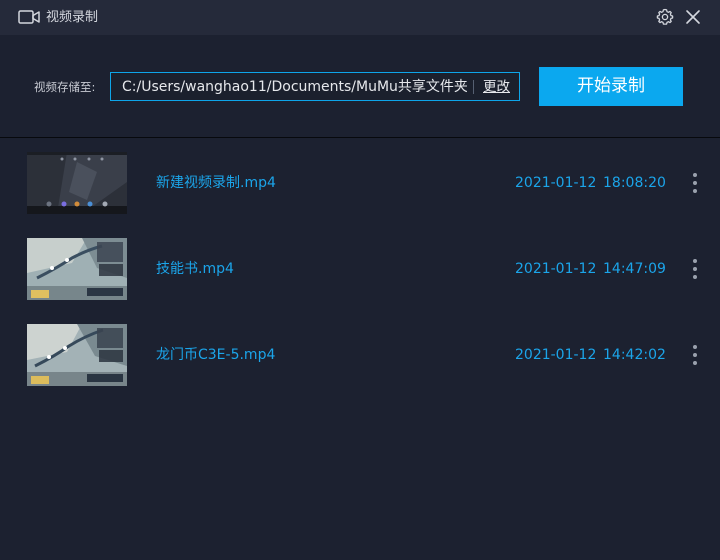 The height and width of the screenshot is (560, 720). I want to click on start-recording-button: 开始录制, so click(611, 86).